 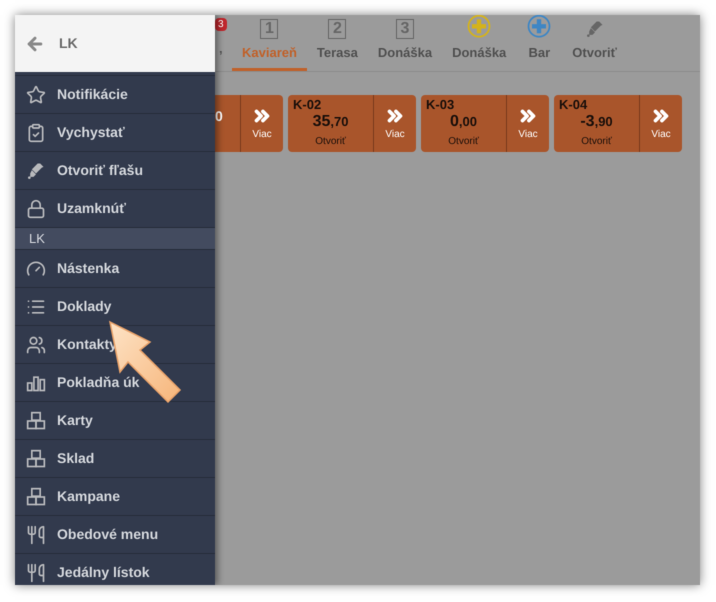 What do you see at coordinates (36, 268) in the screenshot?
I see `gauge-icon` at bounding box center [36, 268].